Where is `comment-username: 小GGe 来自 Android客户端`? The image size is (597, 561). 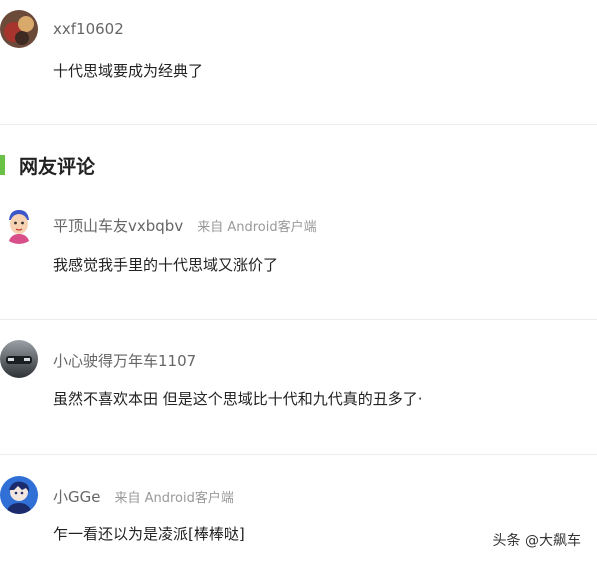
comment-username: 小GGe 来自 Android客户端 is located at coordinates (143, 496).